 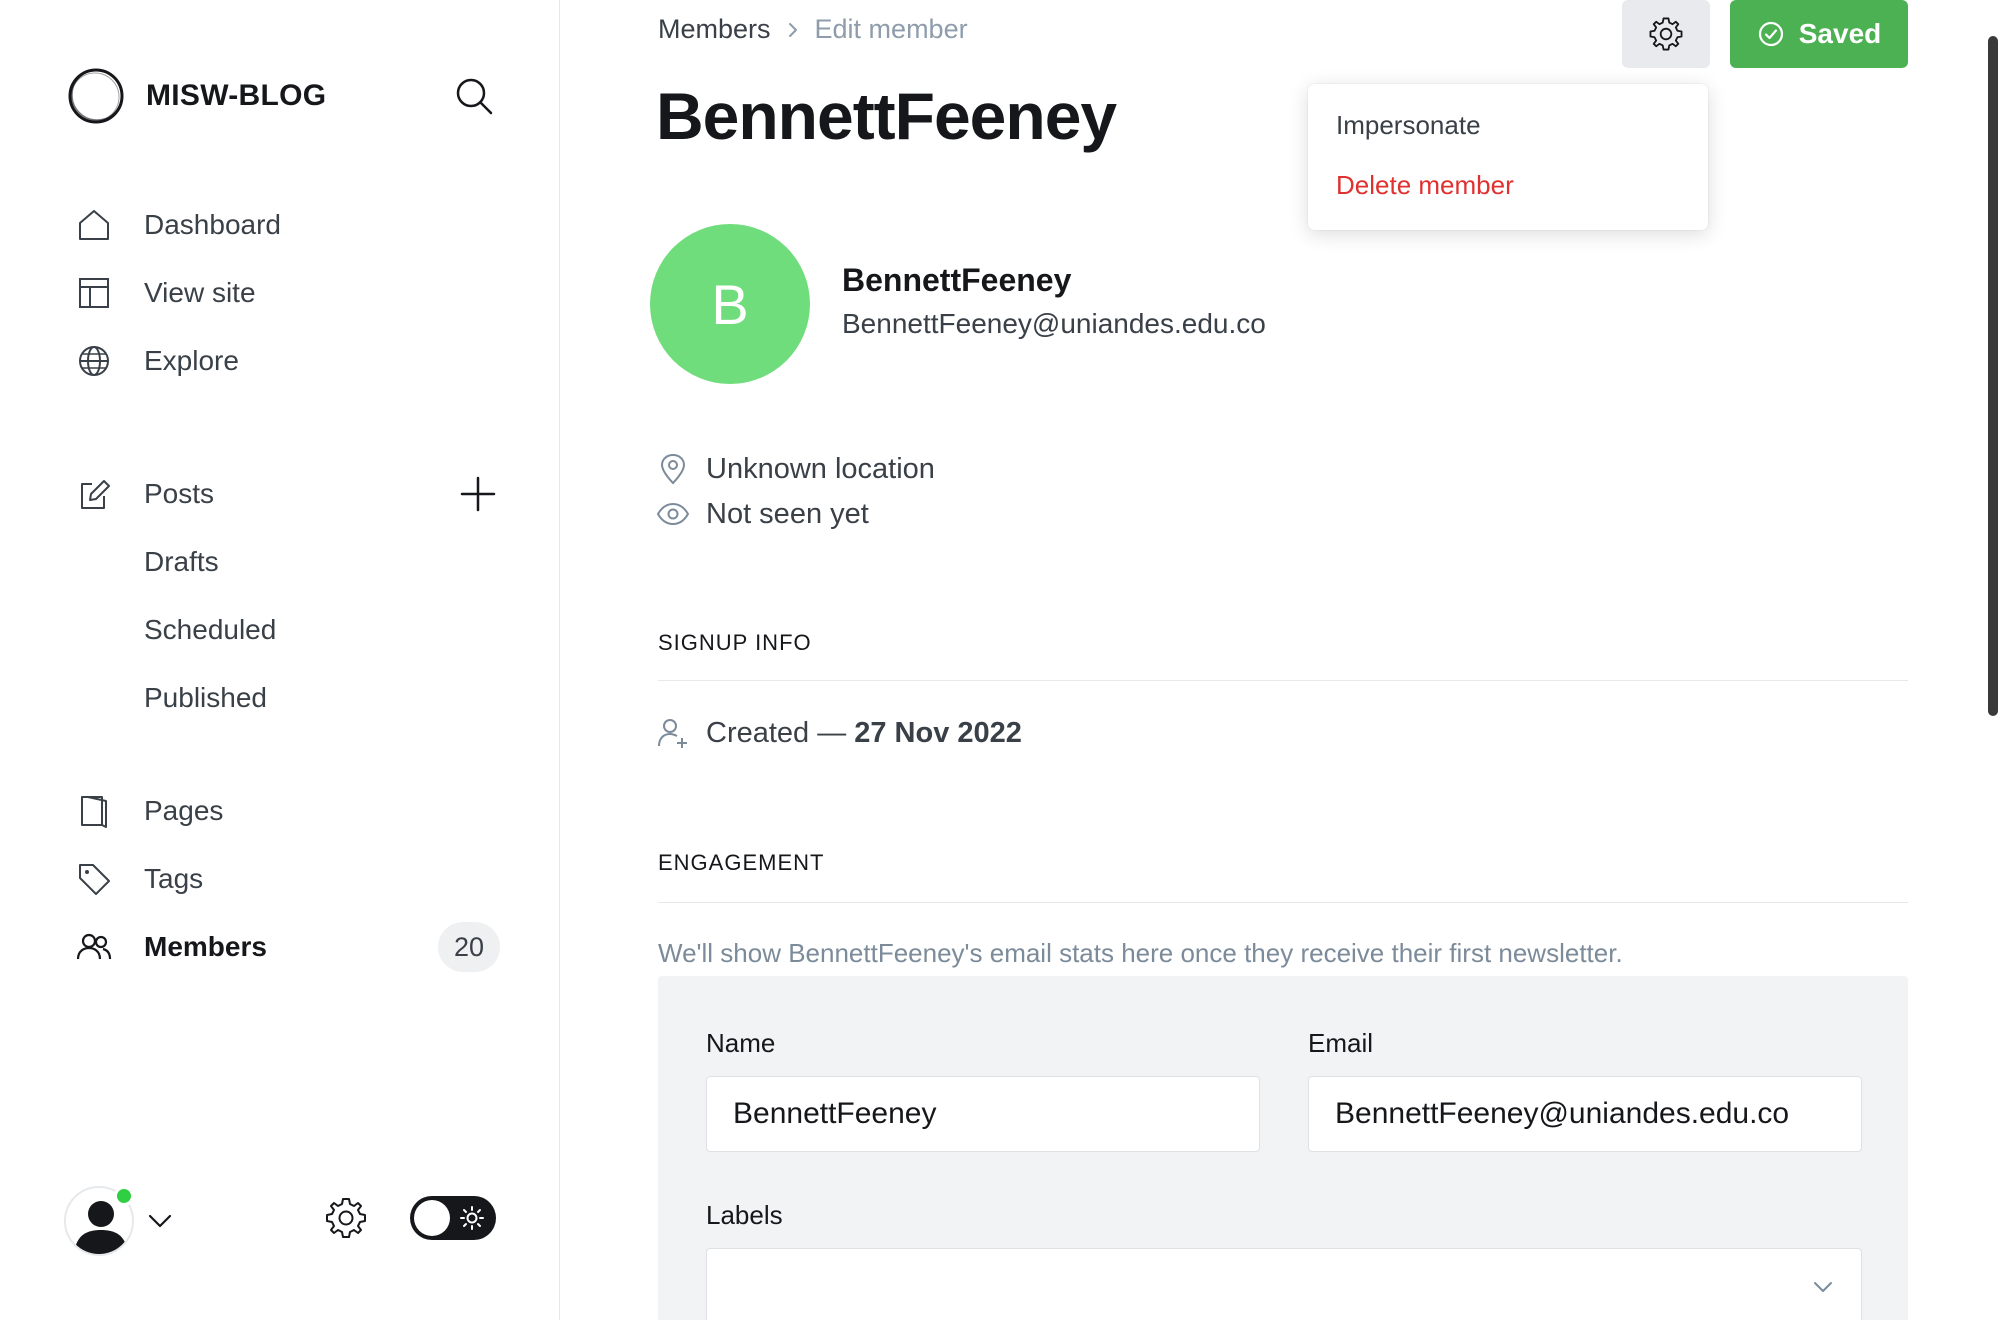 What do you see at coordinates (776, 732) in the screenshot?
I see `created-prefix: Created —` at bounding box center [776, 732].